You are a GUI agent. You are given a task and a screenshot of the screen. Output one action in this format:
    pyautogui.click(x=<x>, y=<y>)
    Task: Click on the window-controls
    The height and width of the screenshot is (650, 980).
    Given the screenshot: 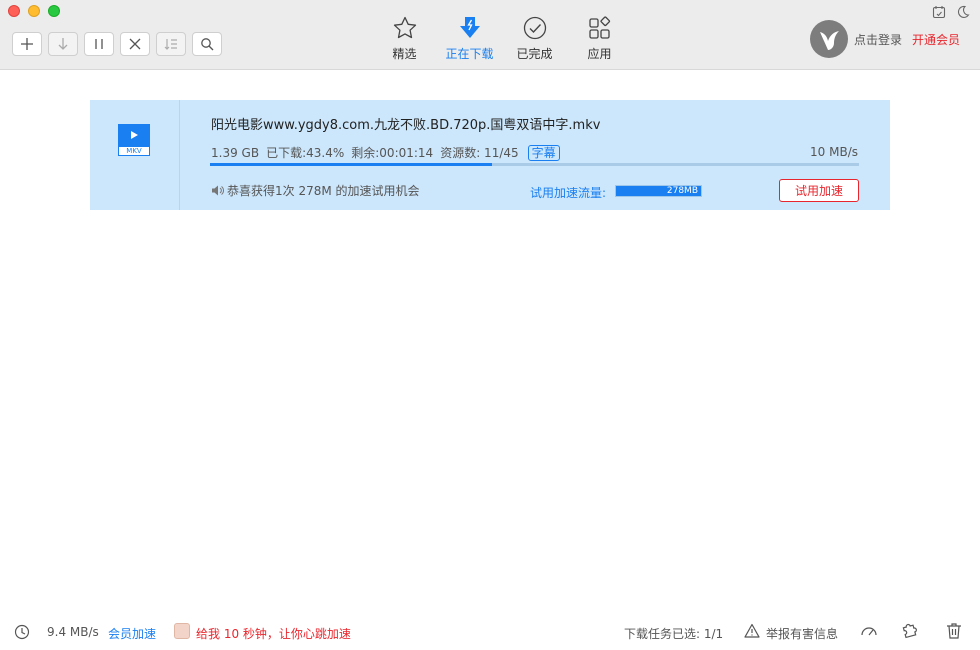 What is the action you would take?
    pyautogui.click(x=34, y=11)
    